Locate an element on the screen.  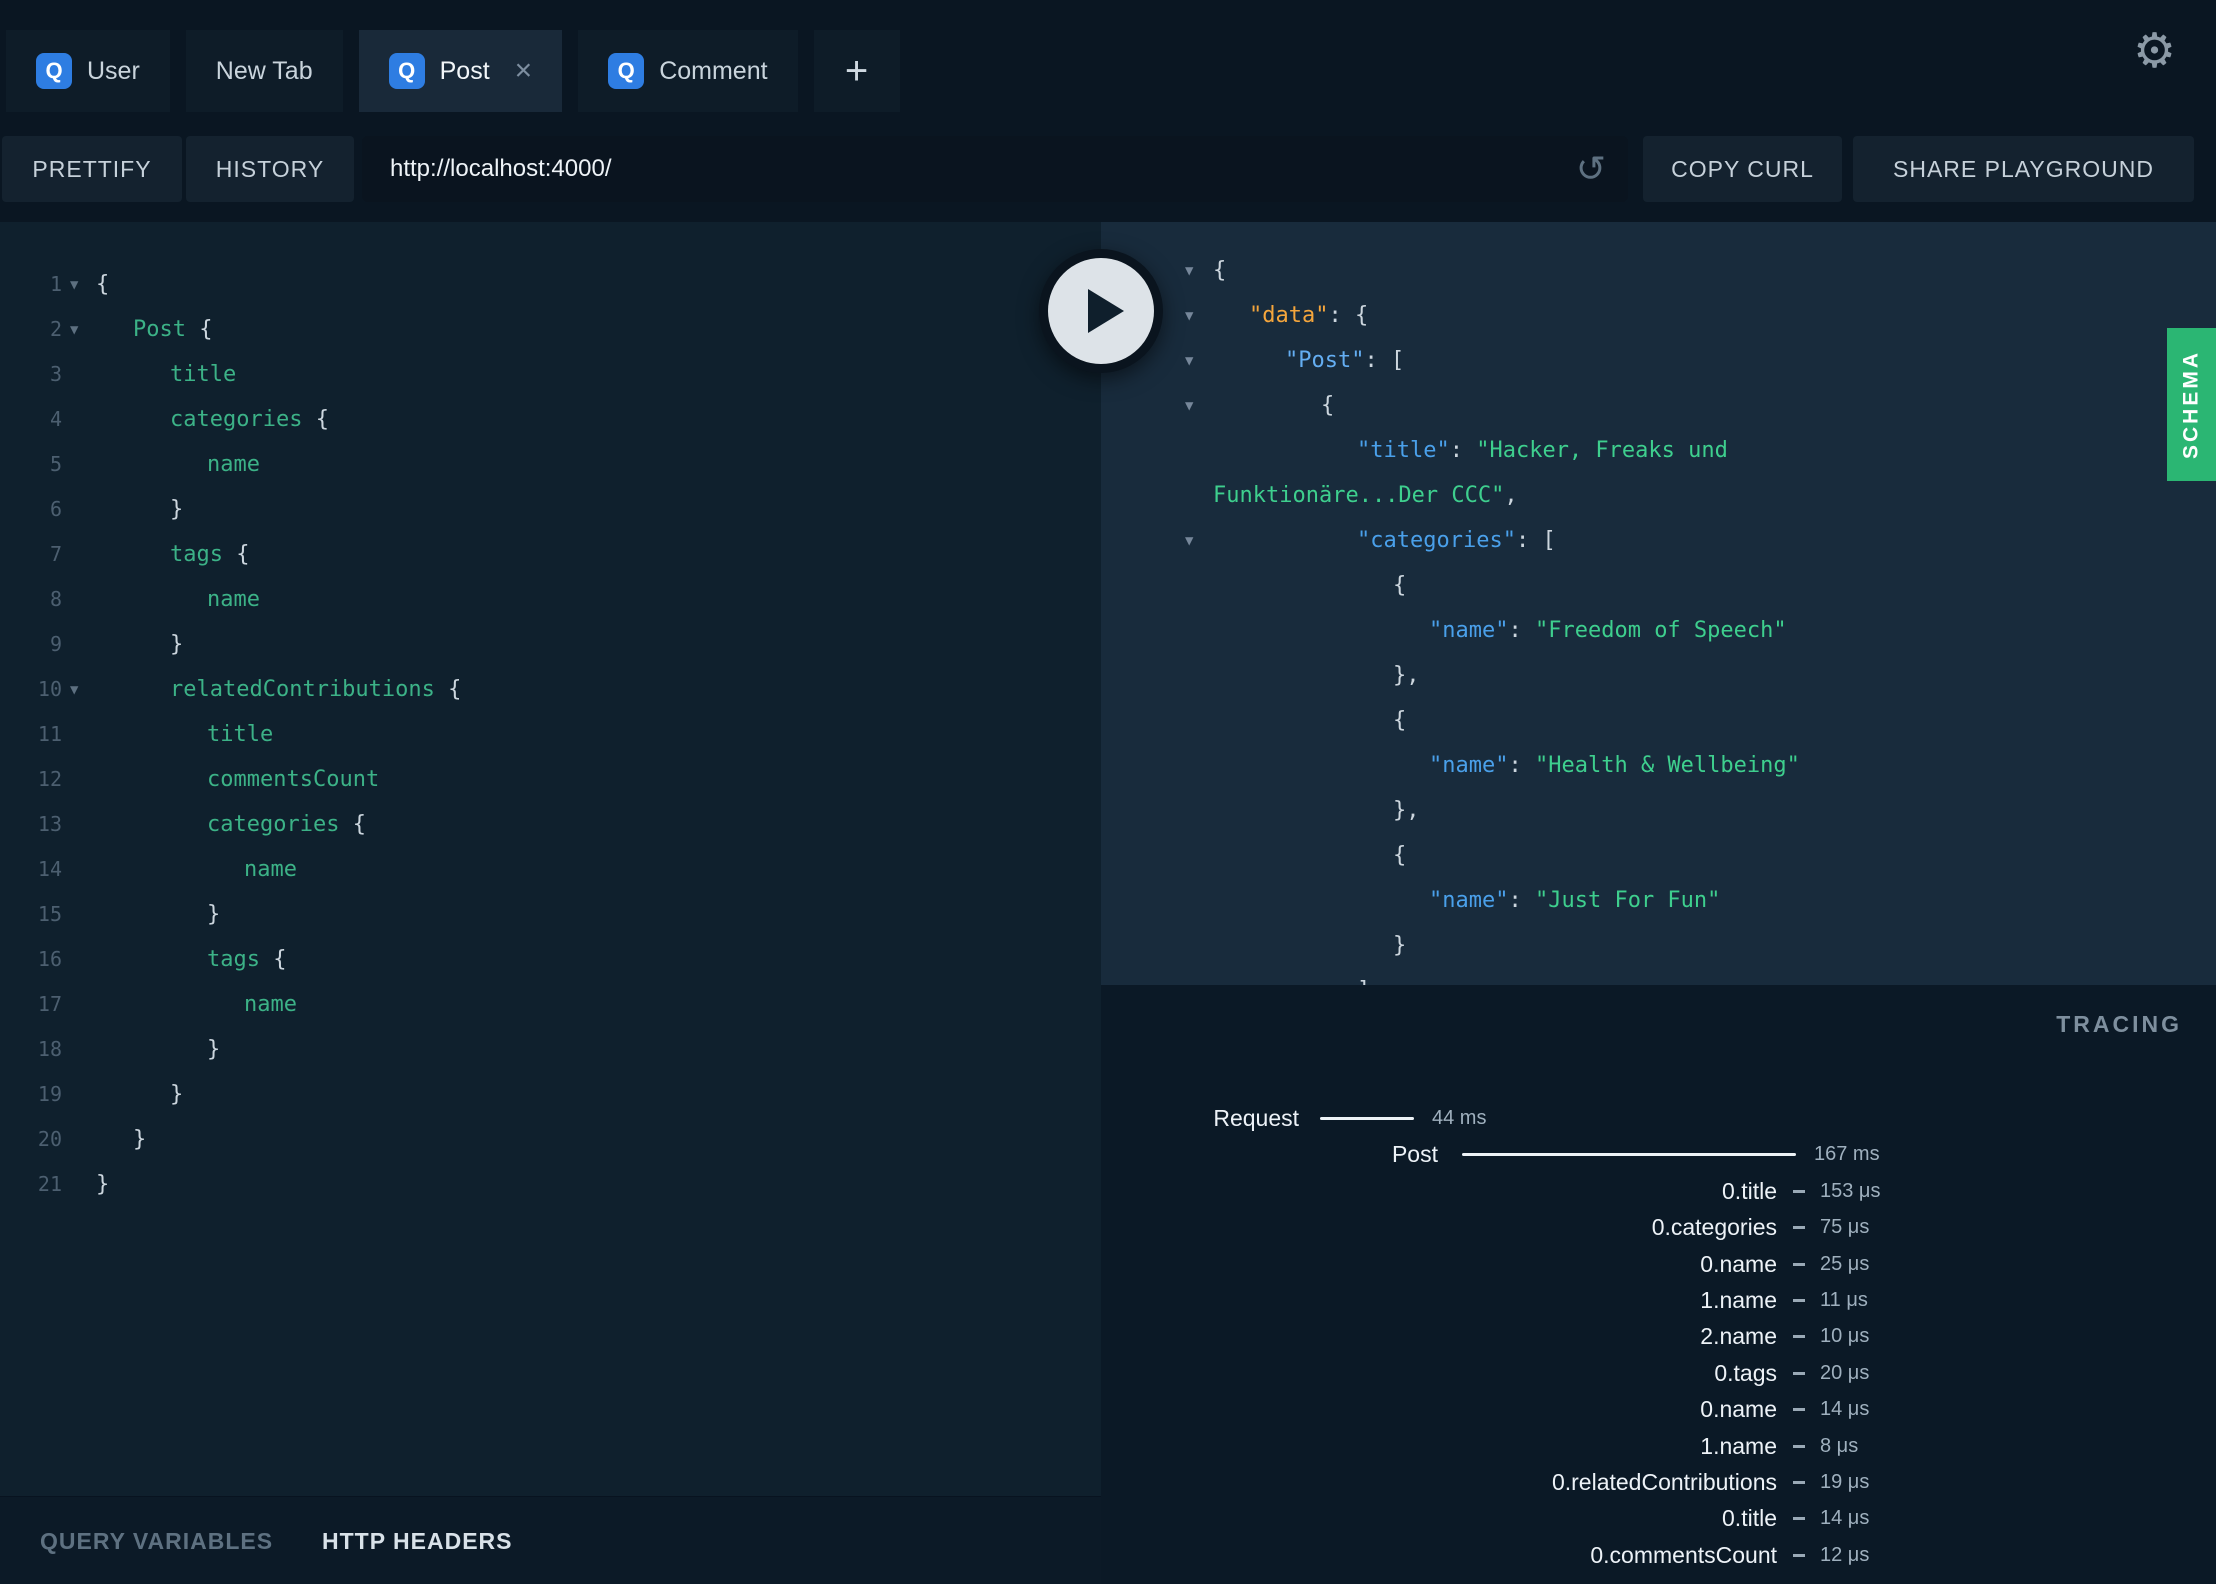
http-headers-tab: HTTP HEADERS is located at coordinates (417, 1540).